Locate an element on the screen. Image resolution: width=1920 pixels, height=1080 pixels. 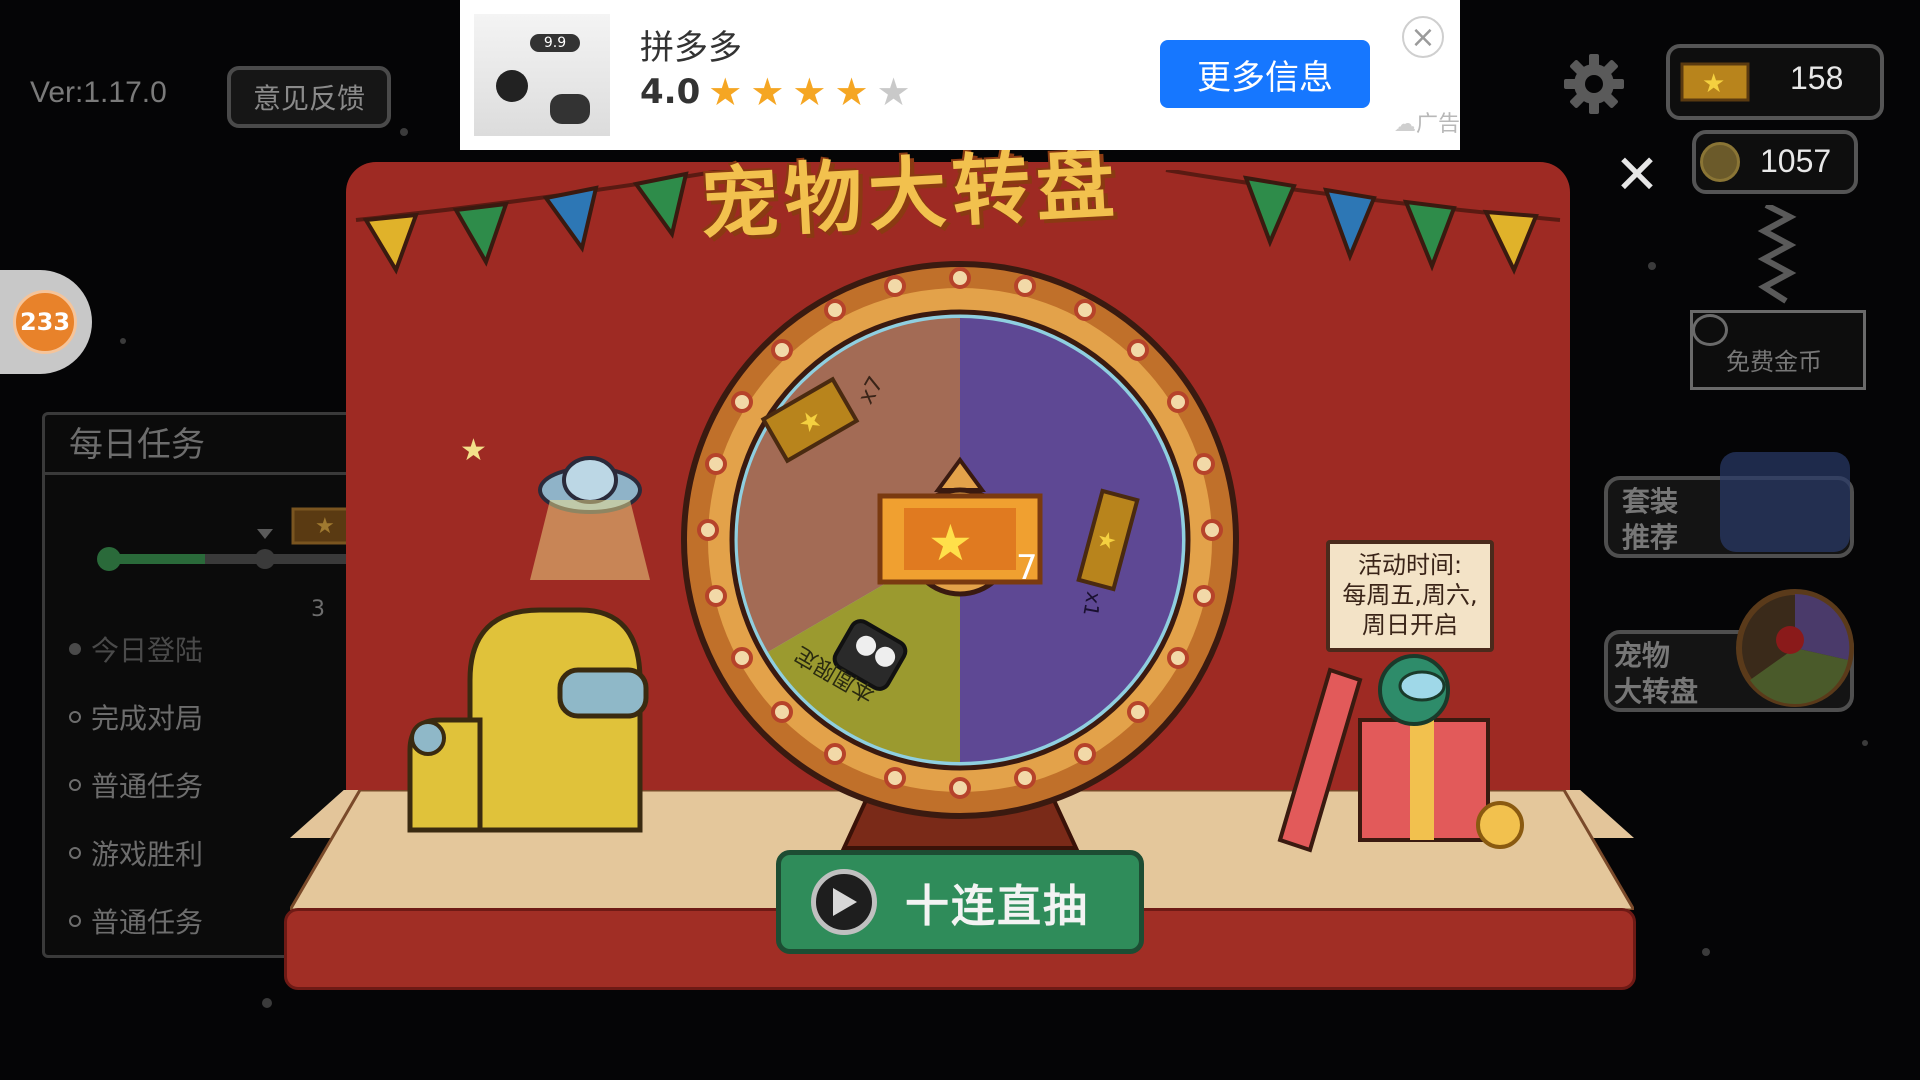
close-icon: ✕ is located at coordinates (1637, 175).